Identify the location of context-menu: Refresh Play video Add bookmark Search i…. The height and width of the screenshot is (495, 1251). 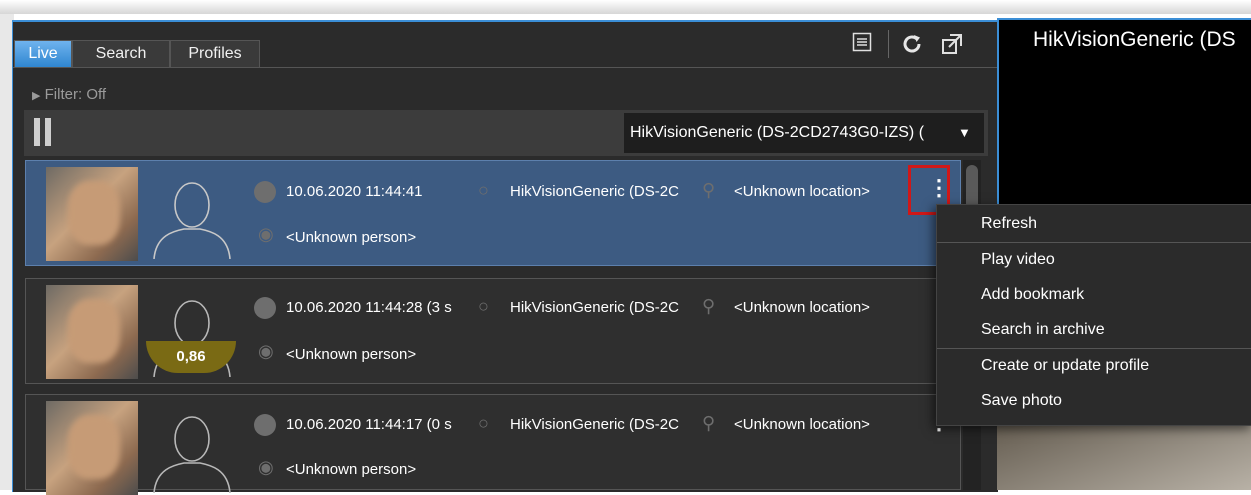
(1093, 315).